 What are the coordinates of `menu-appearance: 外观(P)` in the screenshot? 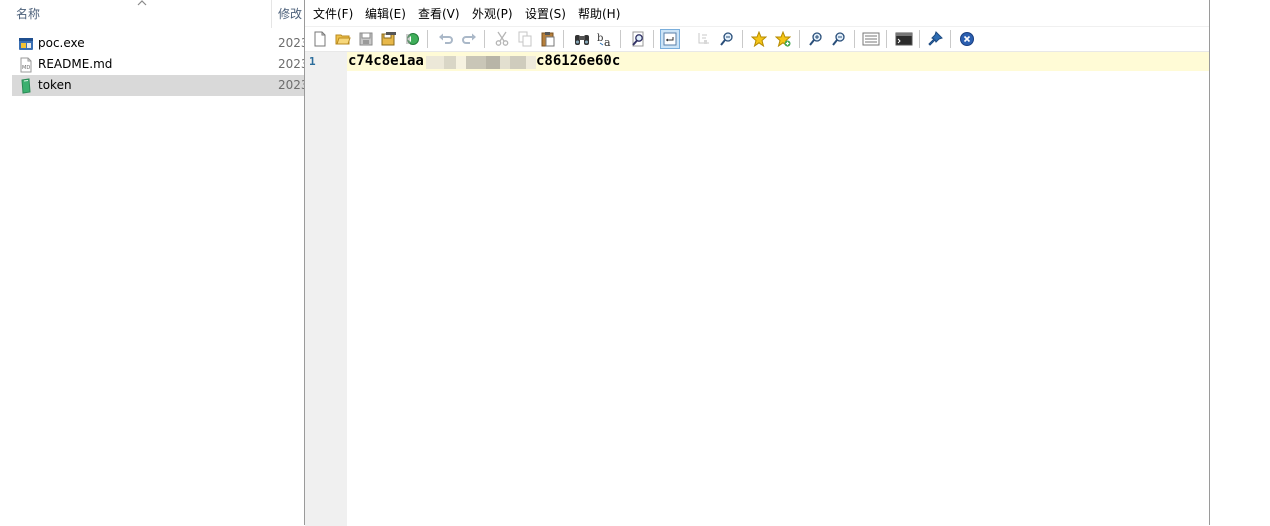 It's located at (492, 14).